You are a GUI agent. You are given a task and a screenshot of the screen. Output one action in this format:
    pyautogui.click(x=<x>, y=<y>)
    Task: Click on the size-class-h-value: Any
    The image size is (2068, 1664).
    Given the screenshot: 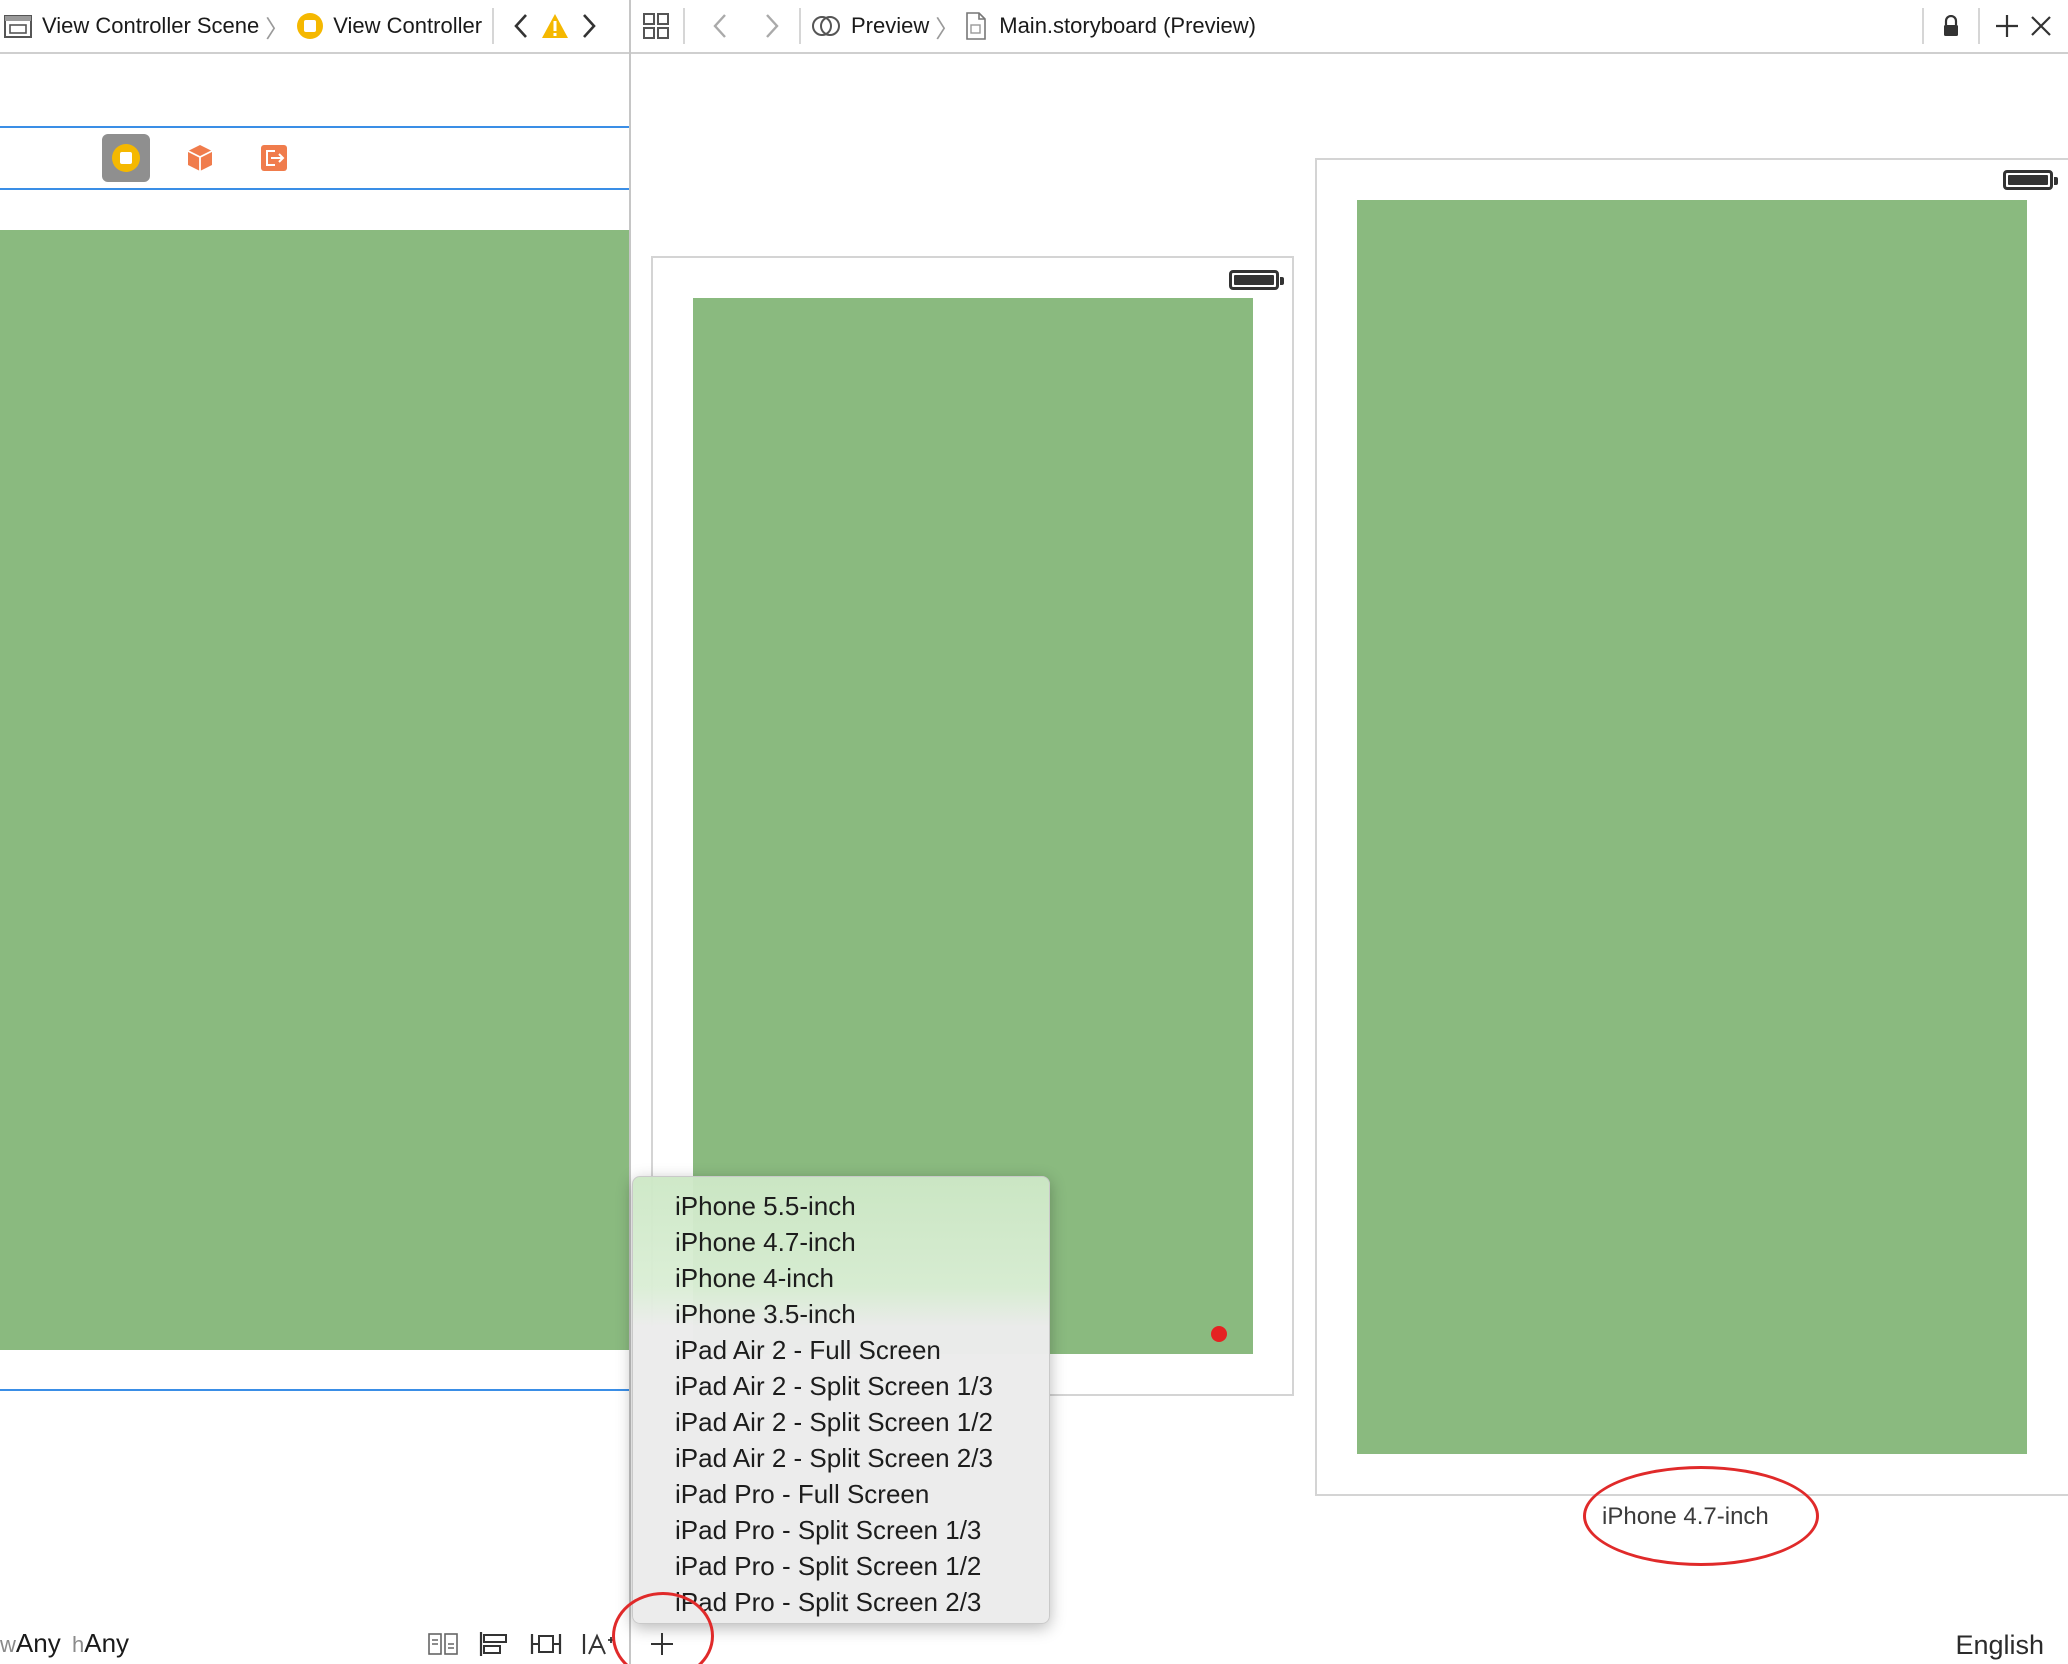 What is the action you would take?
    pyautogui.click(x=107, y=1643)
    